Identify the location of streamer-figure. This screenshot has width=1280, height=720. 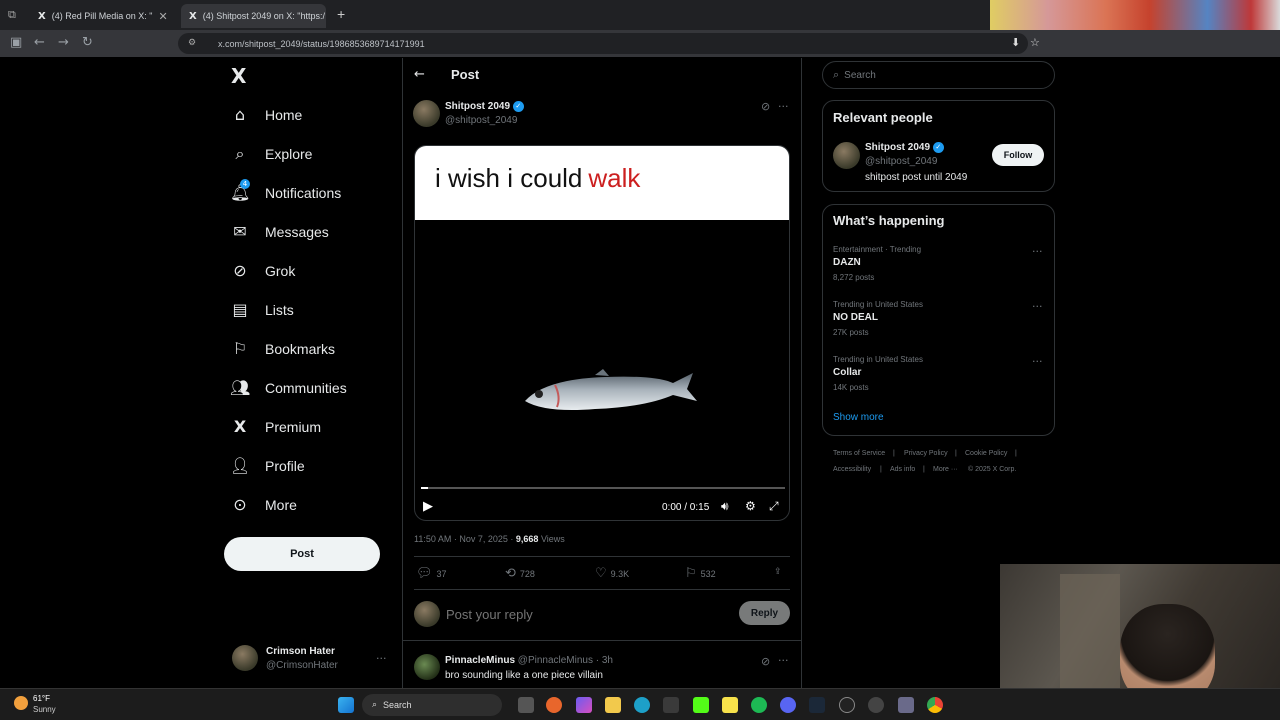
(1167, 646).